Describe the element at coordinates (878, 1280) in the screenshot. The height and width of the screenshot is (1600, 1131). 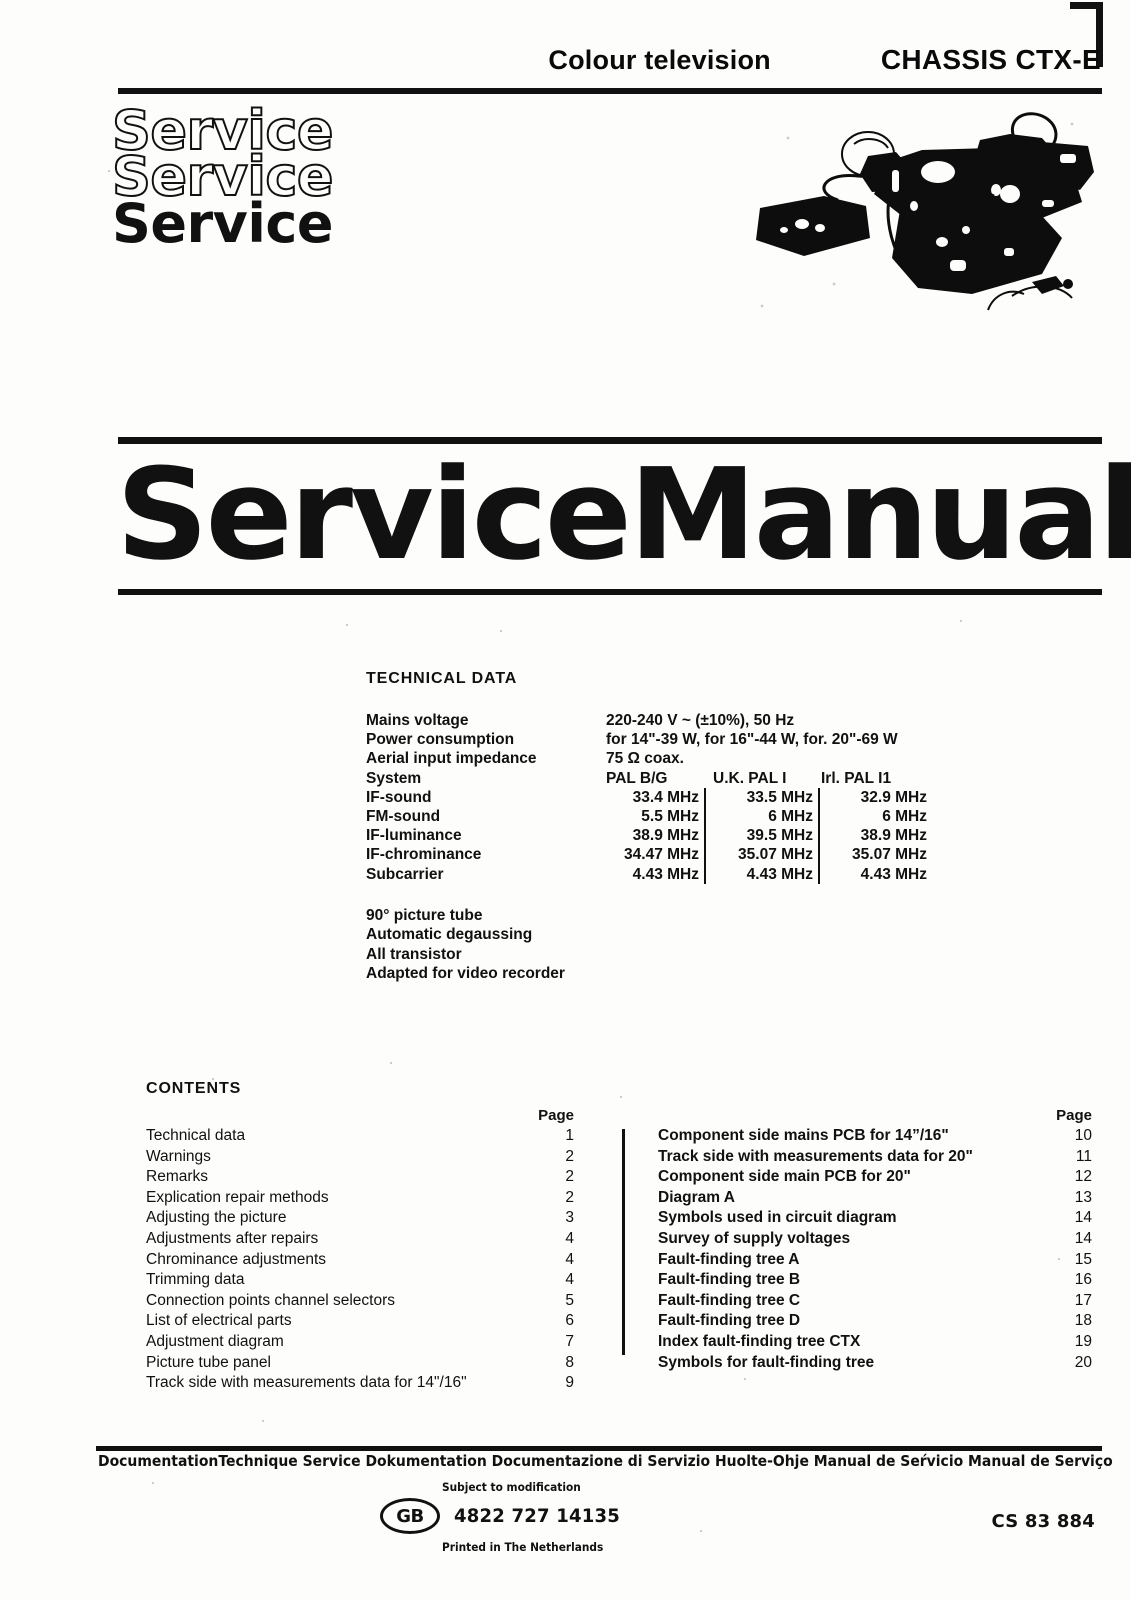
I see `toc-entry: Fault-finding tree B 16` at that location.